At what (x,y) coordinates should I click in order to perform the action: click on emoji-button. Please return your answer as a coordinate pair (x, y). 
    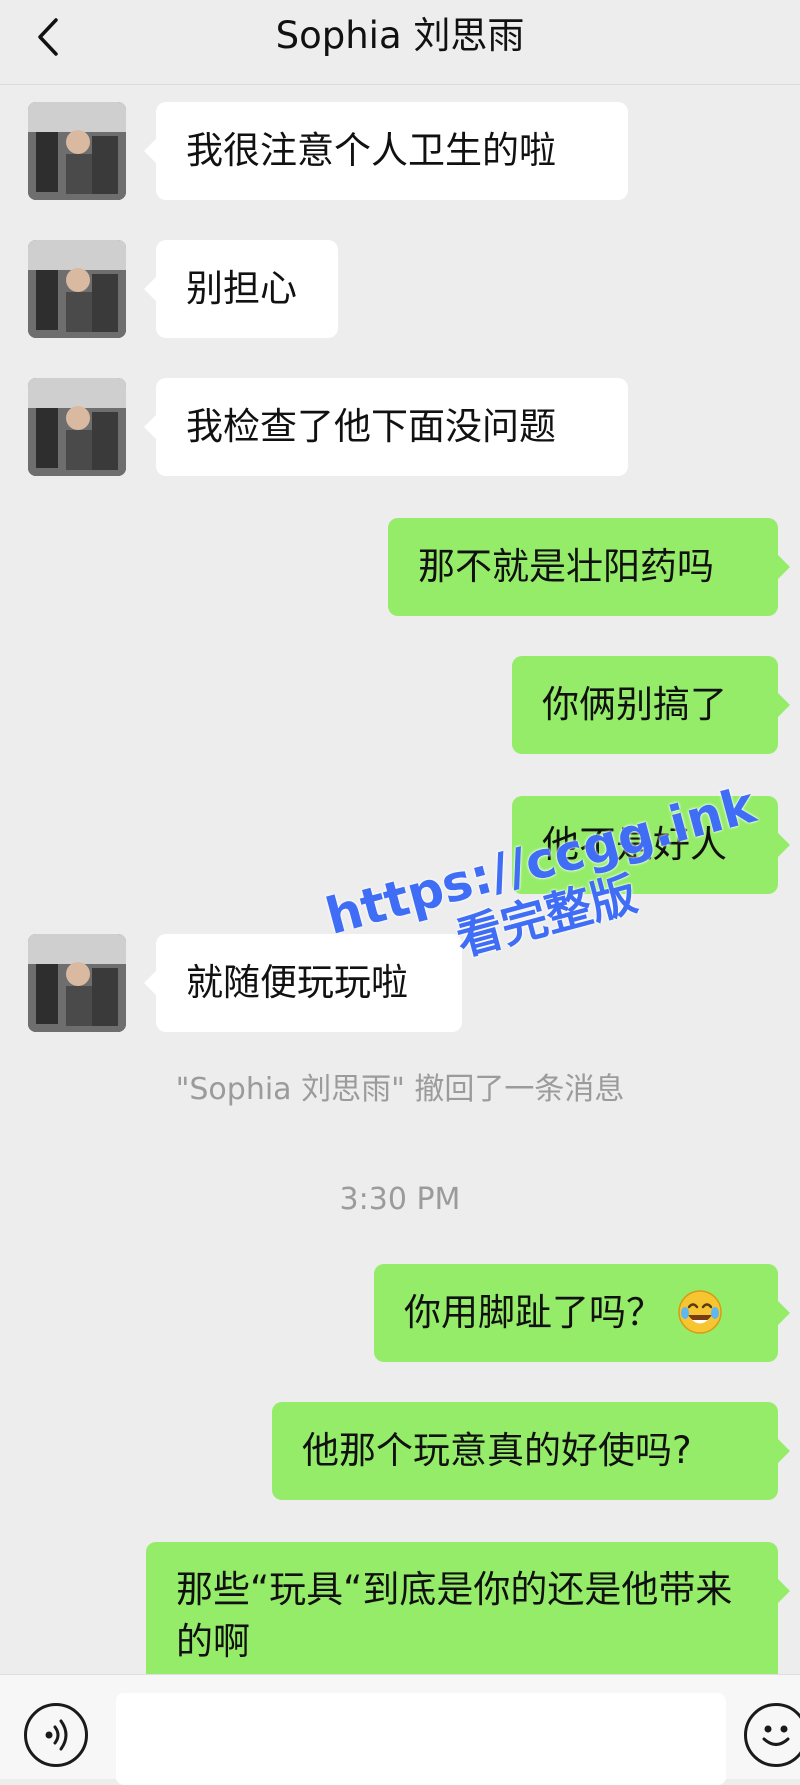
    Looking at the image, I should click on (772, 1735).